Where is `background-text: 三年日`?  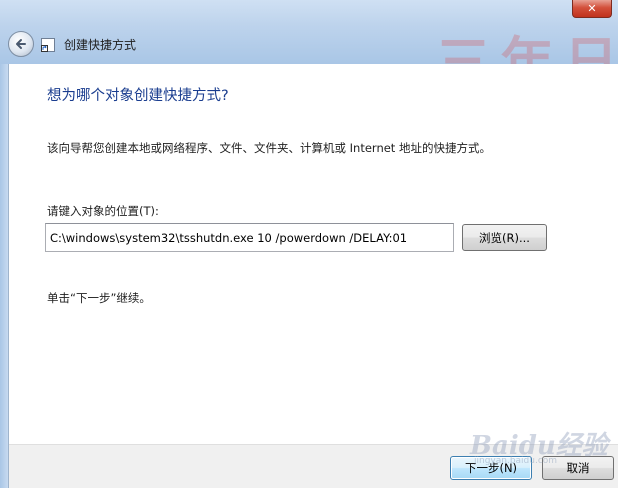
background-text: 三年日 is located at coordinates (527, 47).